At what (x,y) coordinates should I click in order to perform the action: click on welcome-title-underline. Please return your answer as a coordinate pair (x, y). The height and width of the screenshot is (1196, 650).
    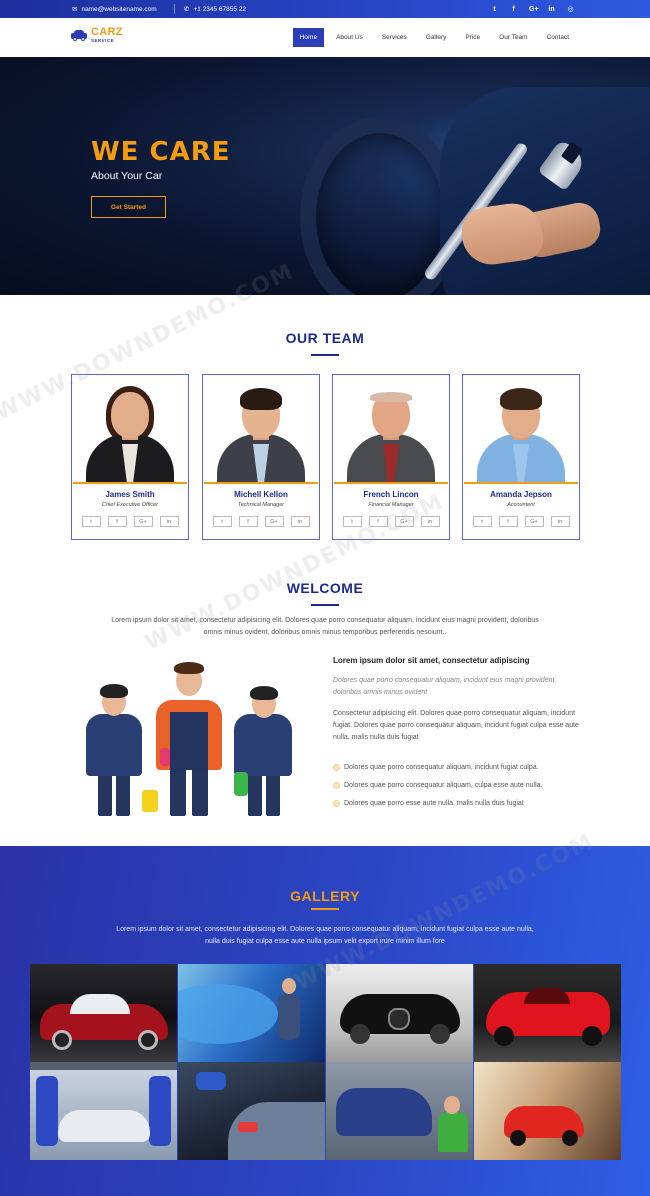
    Looking at the image, I should click on (325, 605).